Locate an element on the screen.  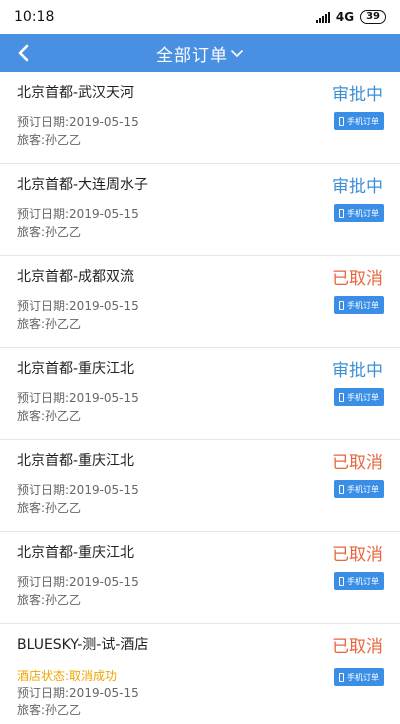
nav-bar: 全部订单 is located at coordinates (200, 53).